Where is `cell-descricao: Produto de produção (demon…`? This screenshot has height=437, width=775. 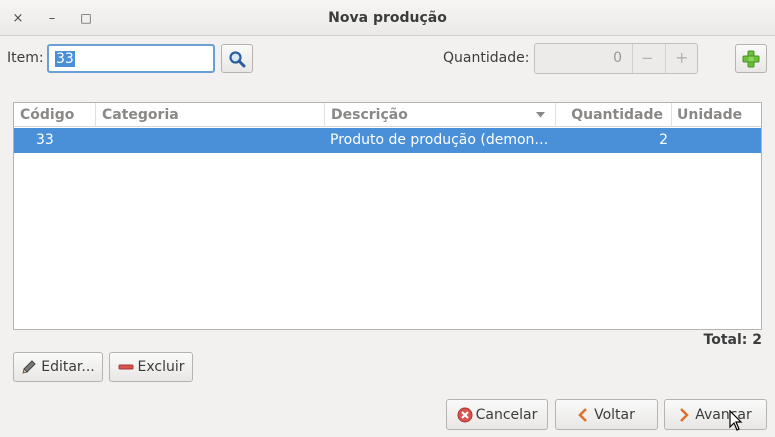 cell-descricao: Produto de produção (demon… is located at coordinates (439, 140).